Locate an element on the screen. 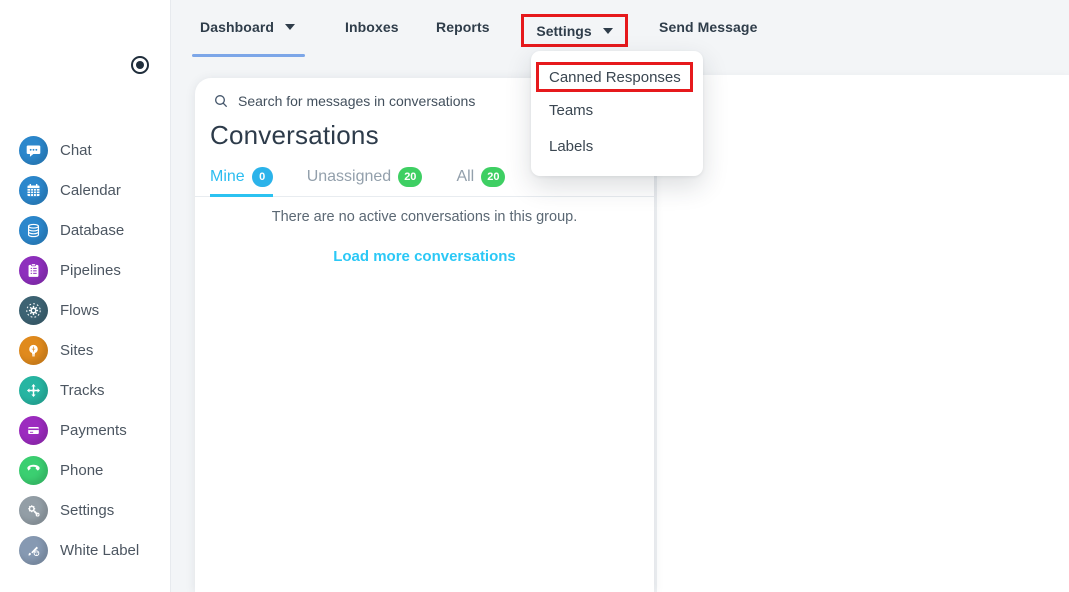 Image resolution: width=1069 pixels, height=592 pixels. nav-item-reports: Reports is located at coordinates (463, 26).